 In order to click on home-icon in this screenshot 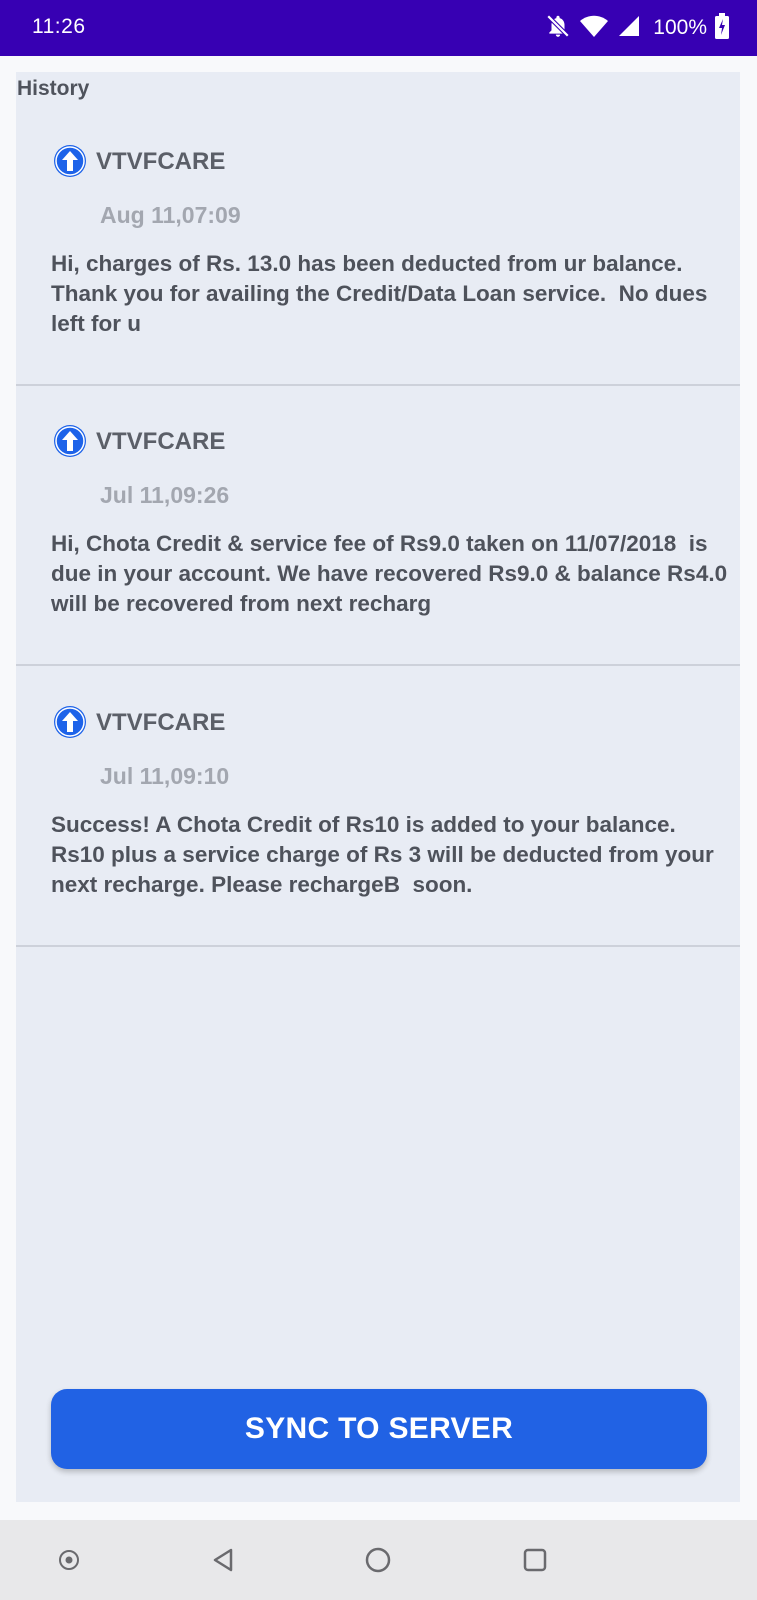, I will do `click(378, 1560)`.